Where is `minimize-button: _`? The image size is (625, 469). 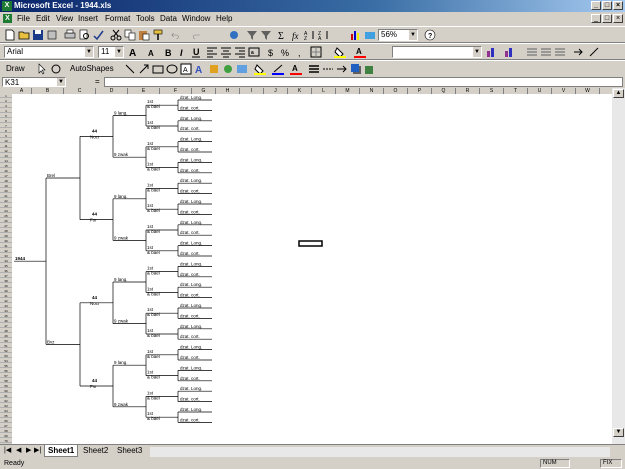
minimize-button: _ is located at coordinates (596, 5).